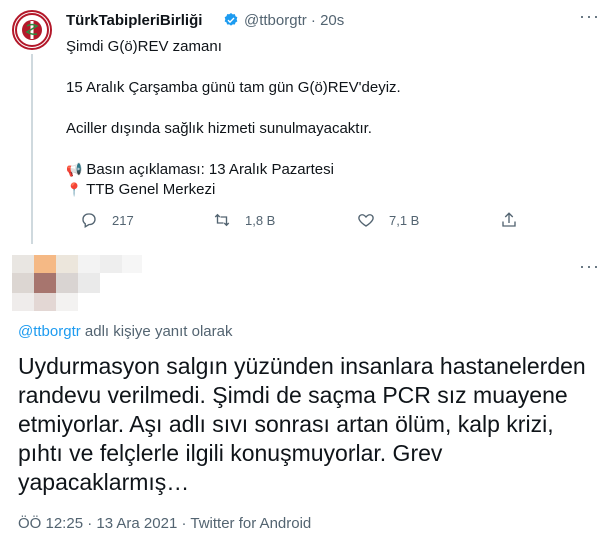  What do you see at coordinates (222, 220) in the screenshot?
I see `retweet-icon` at bounding box center [222, 220].